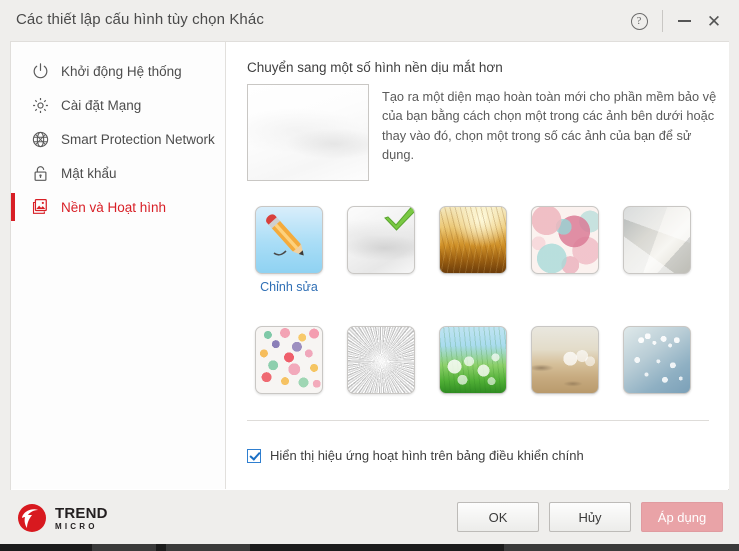 Image resolution: width=739 pixels, height=551 pixels. What do you see at coordinates (565, 360) in the screenshot?
I see `thumbnail-sandy-beach` at bounding box center [565, 360].